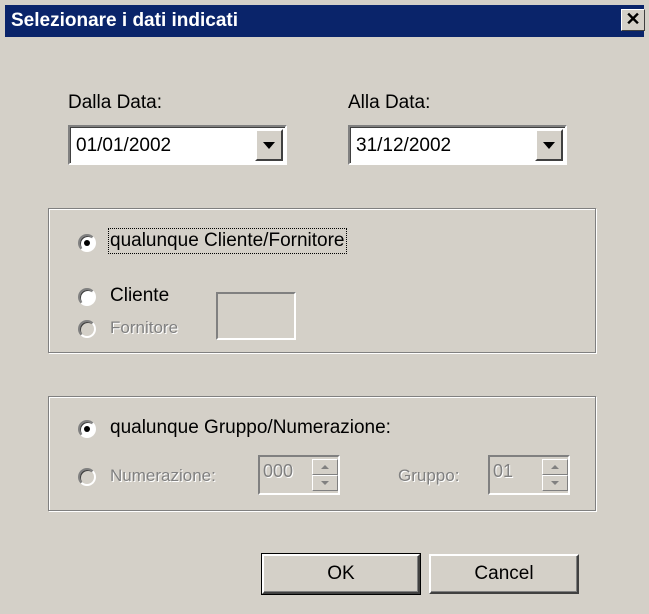 The height and width of the screenshot is (614, 649). What do you see at coordinates (325, 21) in the screenshot?
I see `title-bar: Selezionare i dati indicati ✕` at bounding box center [325, 21].